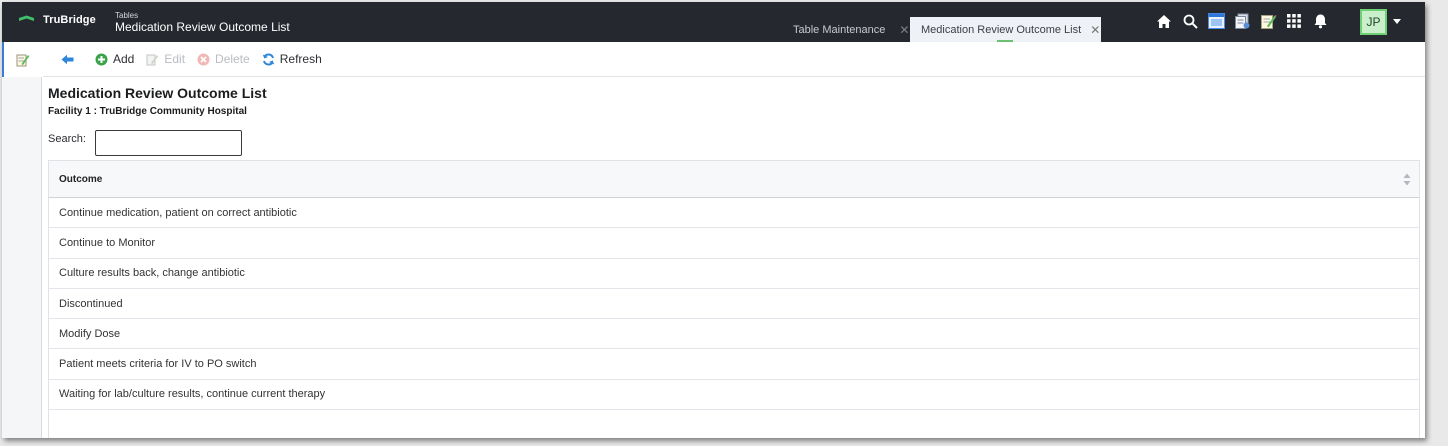 The image size is (1448, 446). I want to click on arrow-left-icon, so click(67, 59).